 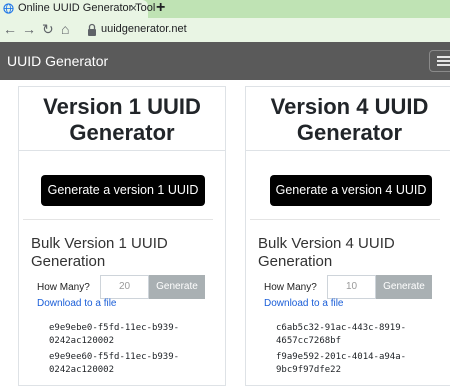 What do you see at coordinates (361, 364) in the screenshot?
I see `uuid-list-item: f9a9e592-201c-4014-a94a- 9bc9f97dfe22` at bounding box center [361, 364].